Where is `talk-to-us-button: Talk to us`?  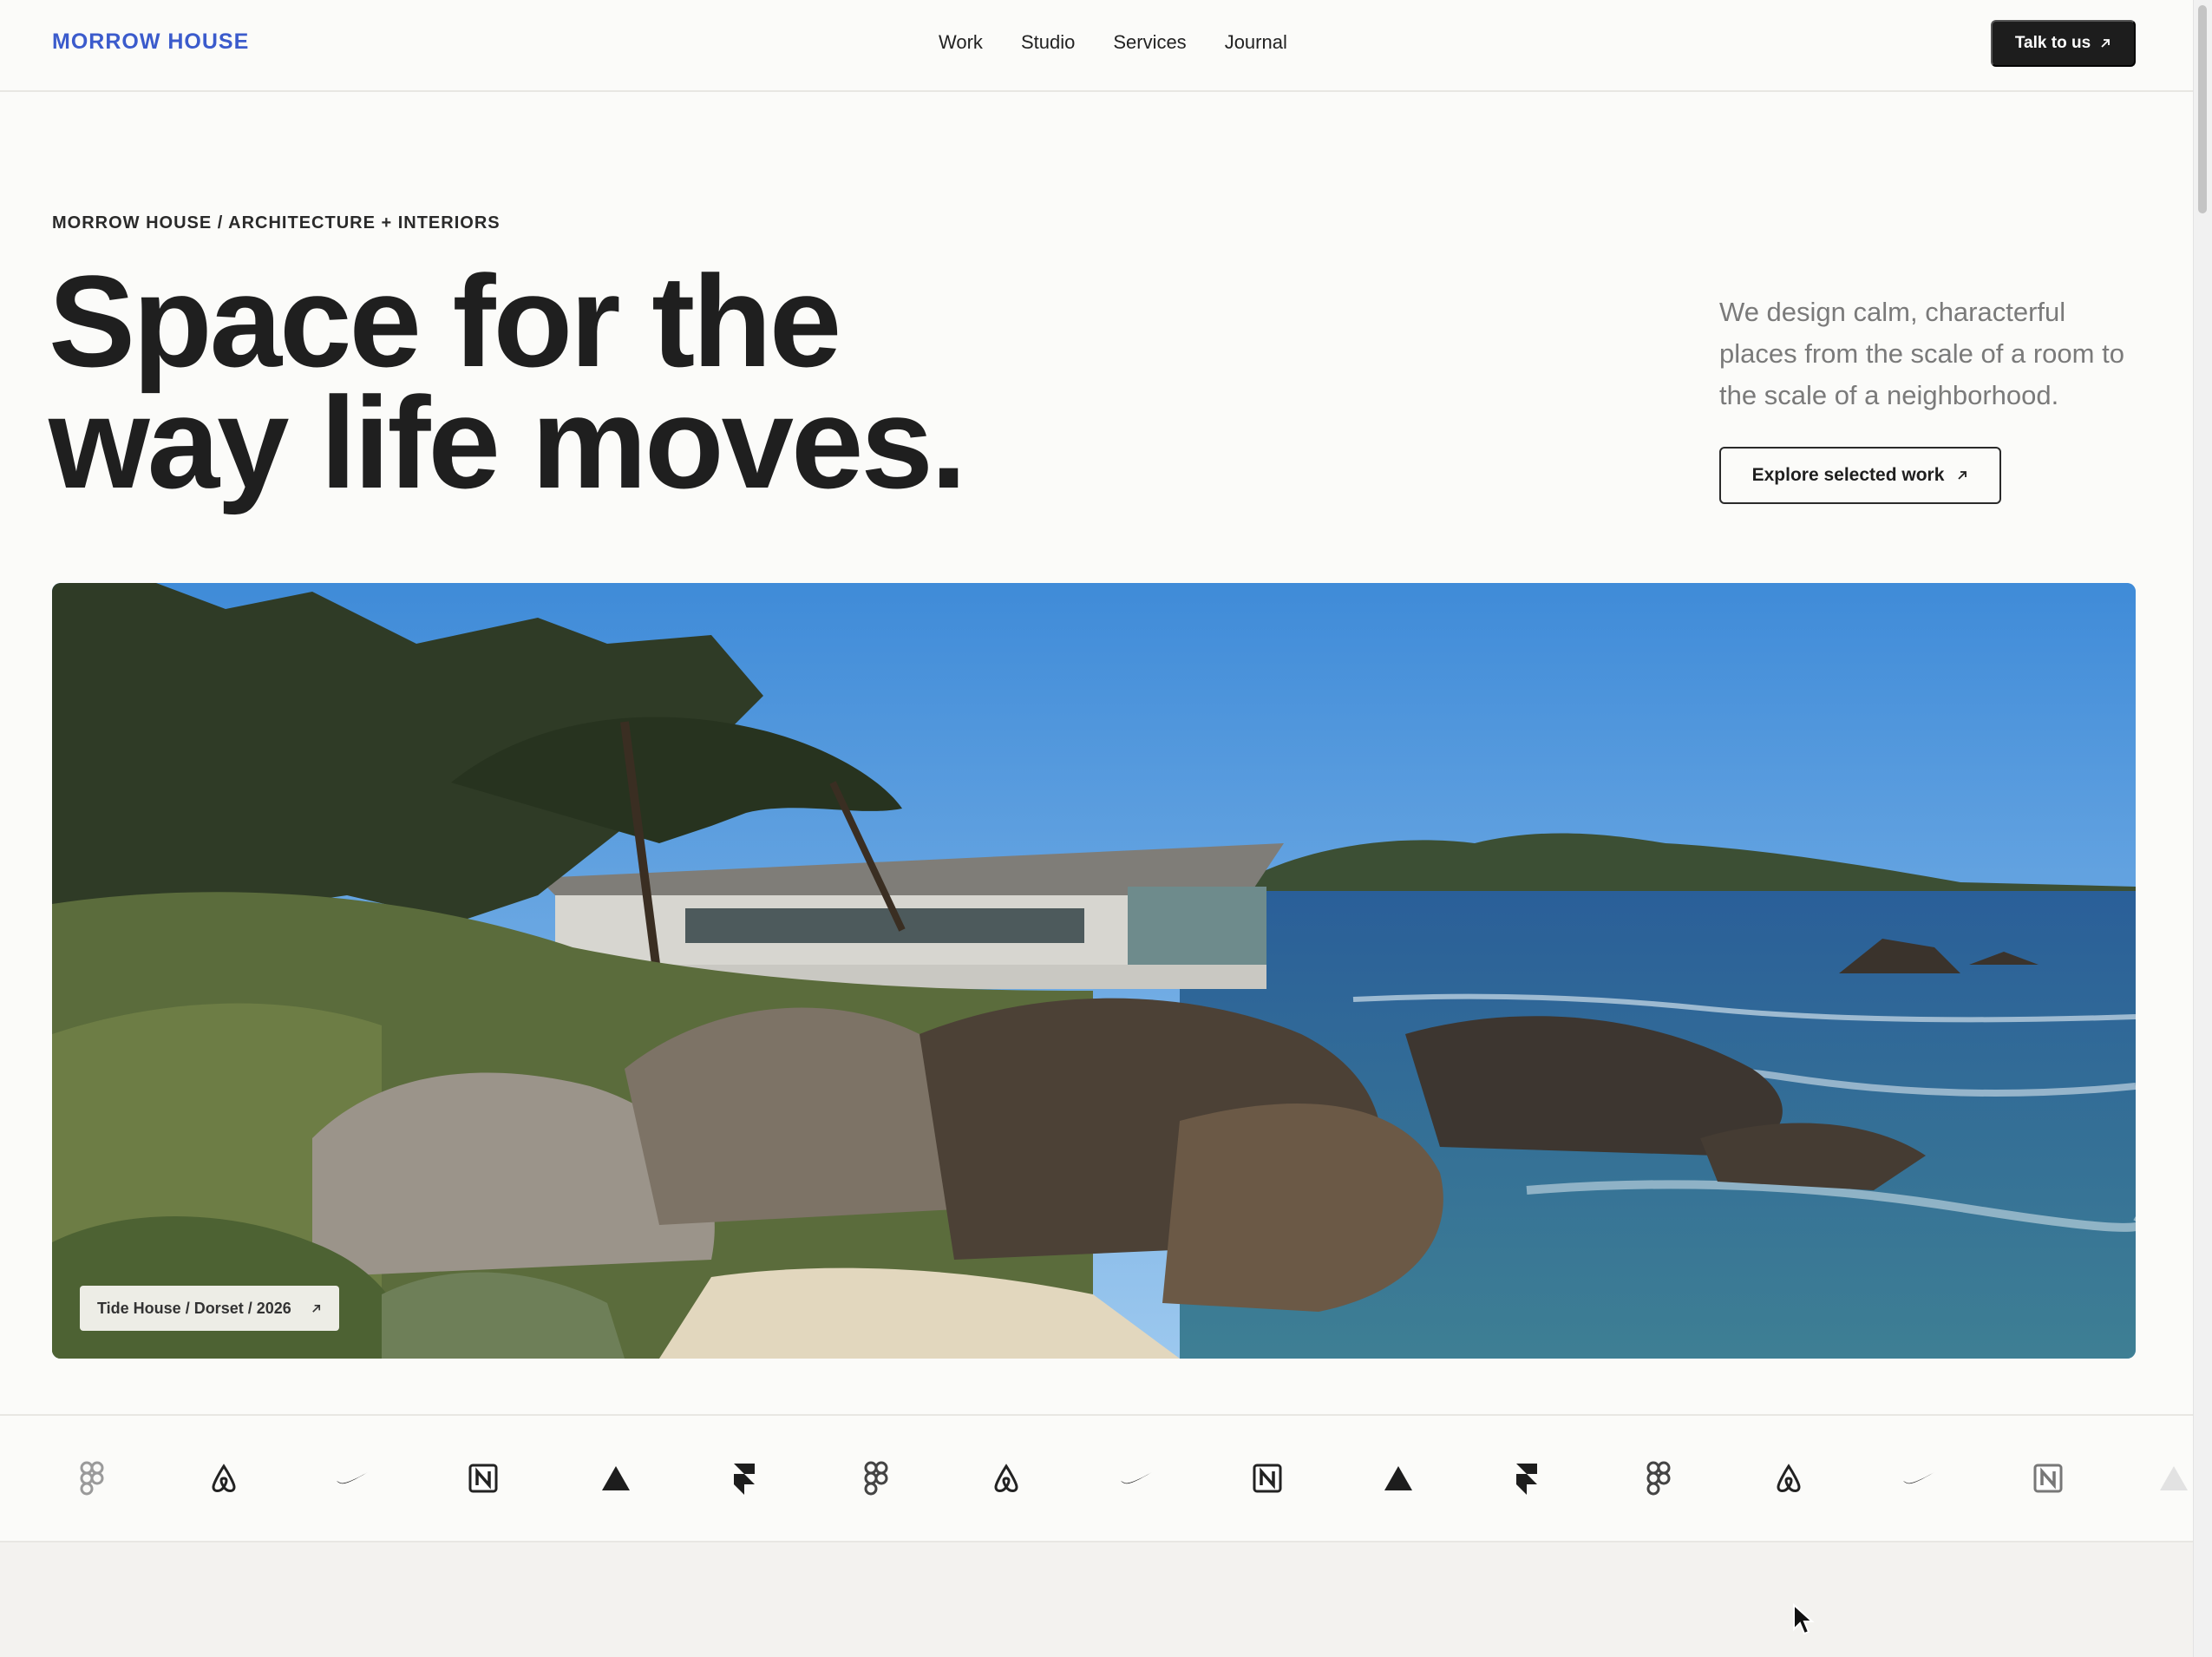
talk-to-us-button: Talk to us is located at coordinates (2063, 43).